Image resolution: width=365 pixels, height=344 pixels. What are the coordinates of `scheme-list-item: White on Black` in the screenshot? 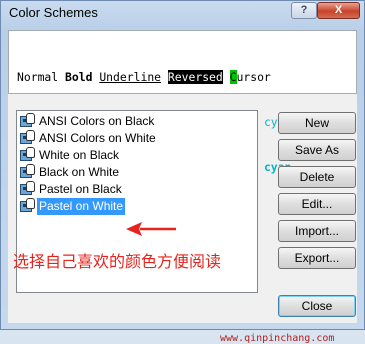 It's located at (70, 155).